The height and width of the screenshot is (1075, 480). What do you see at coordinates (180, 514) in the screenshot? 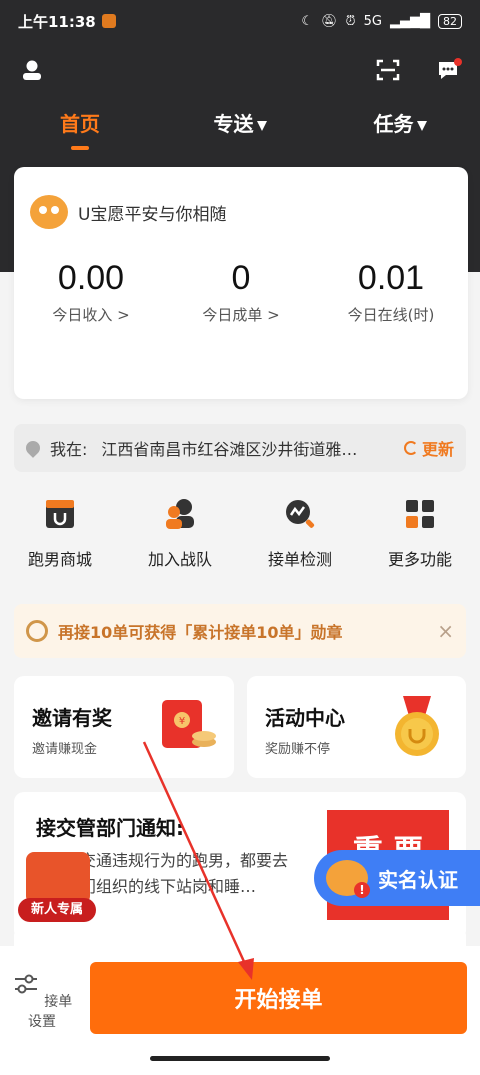
I see `team-icon` at bounding box center [180, 514].